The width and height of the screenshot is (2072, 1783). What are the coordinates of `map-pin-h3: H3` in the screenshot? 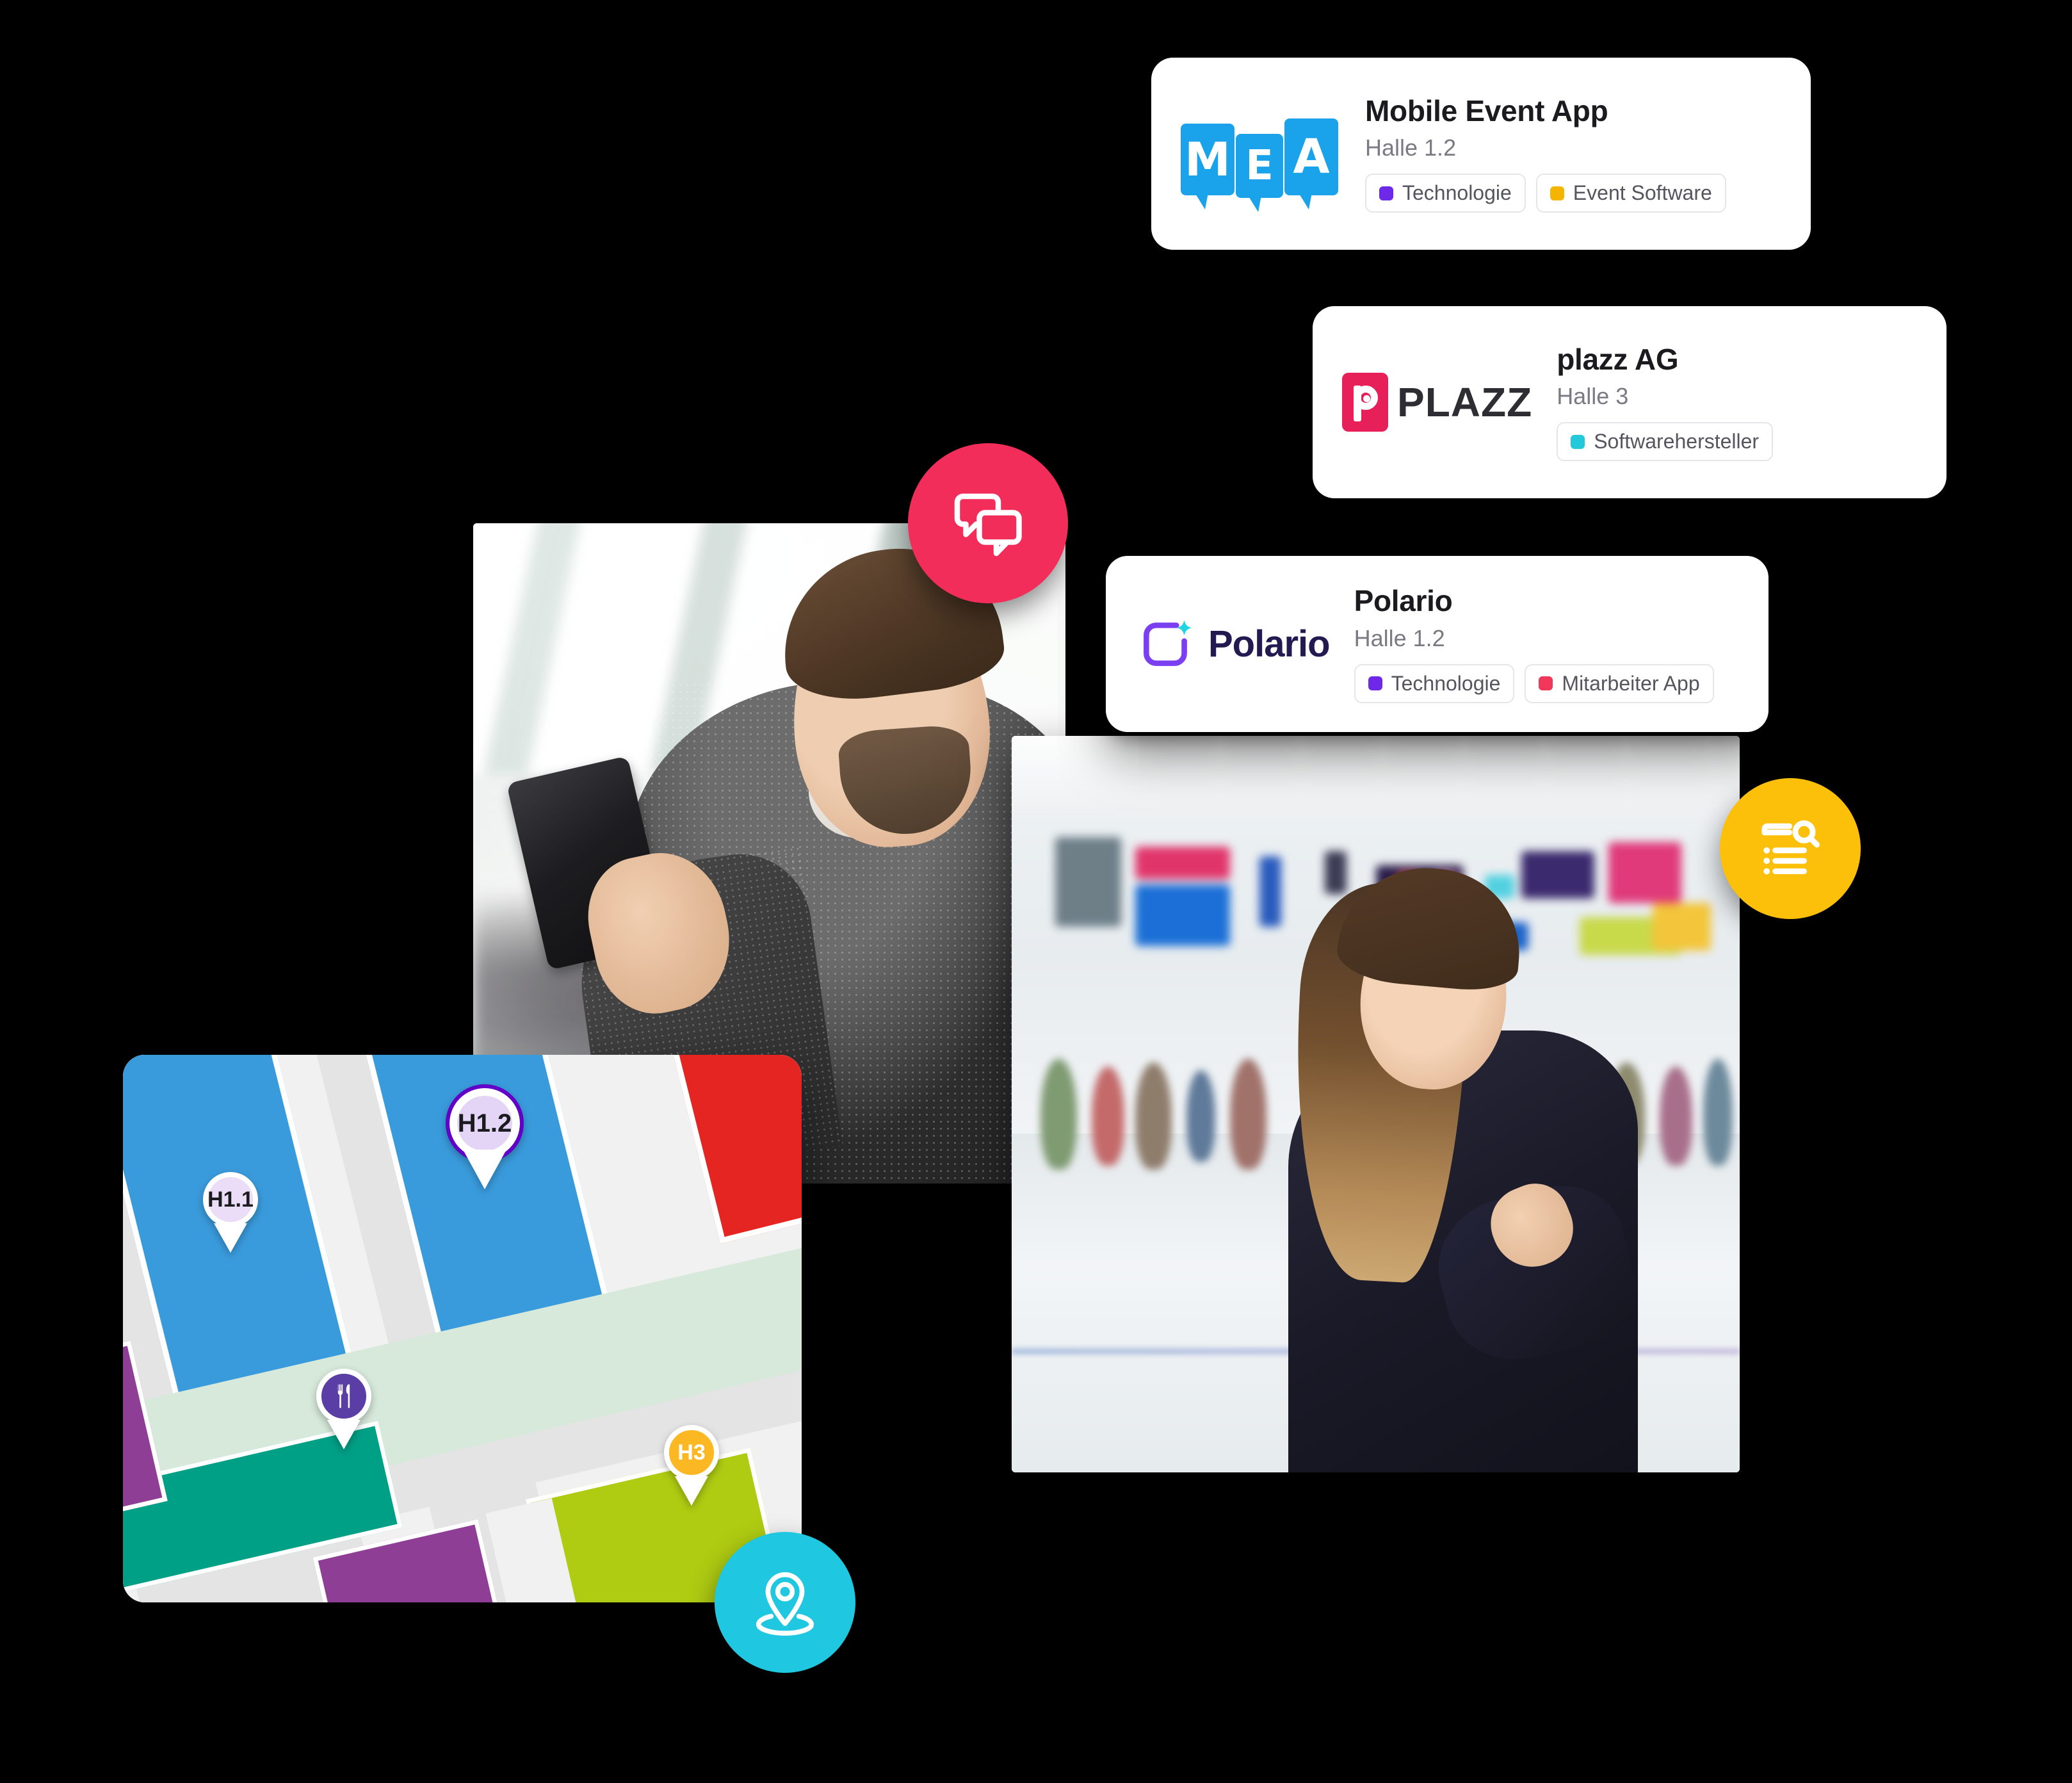 It's located at (691, 1466).